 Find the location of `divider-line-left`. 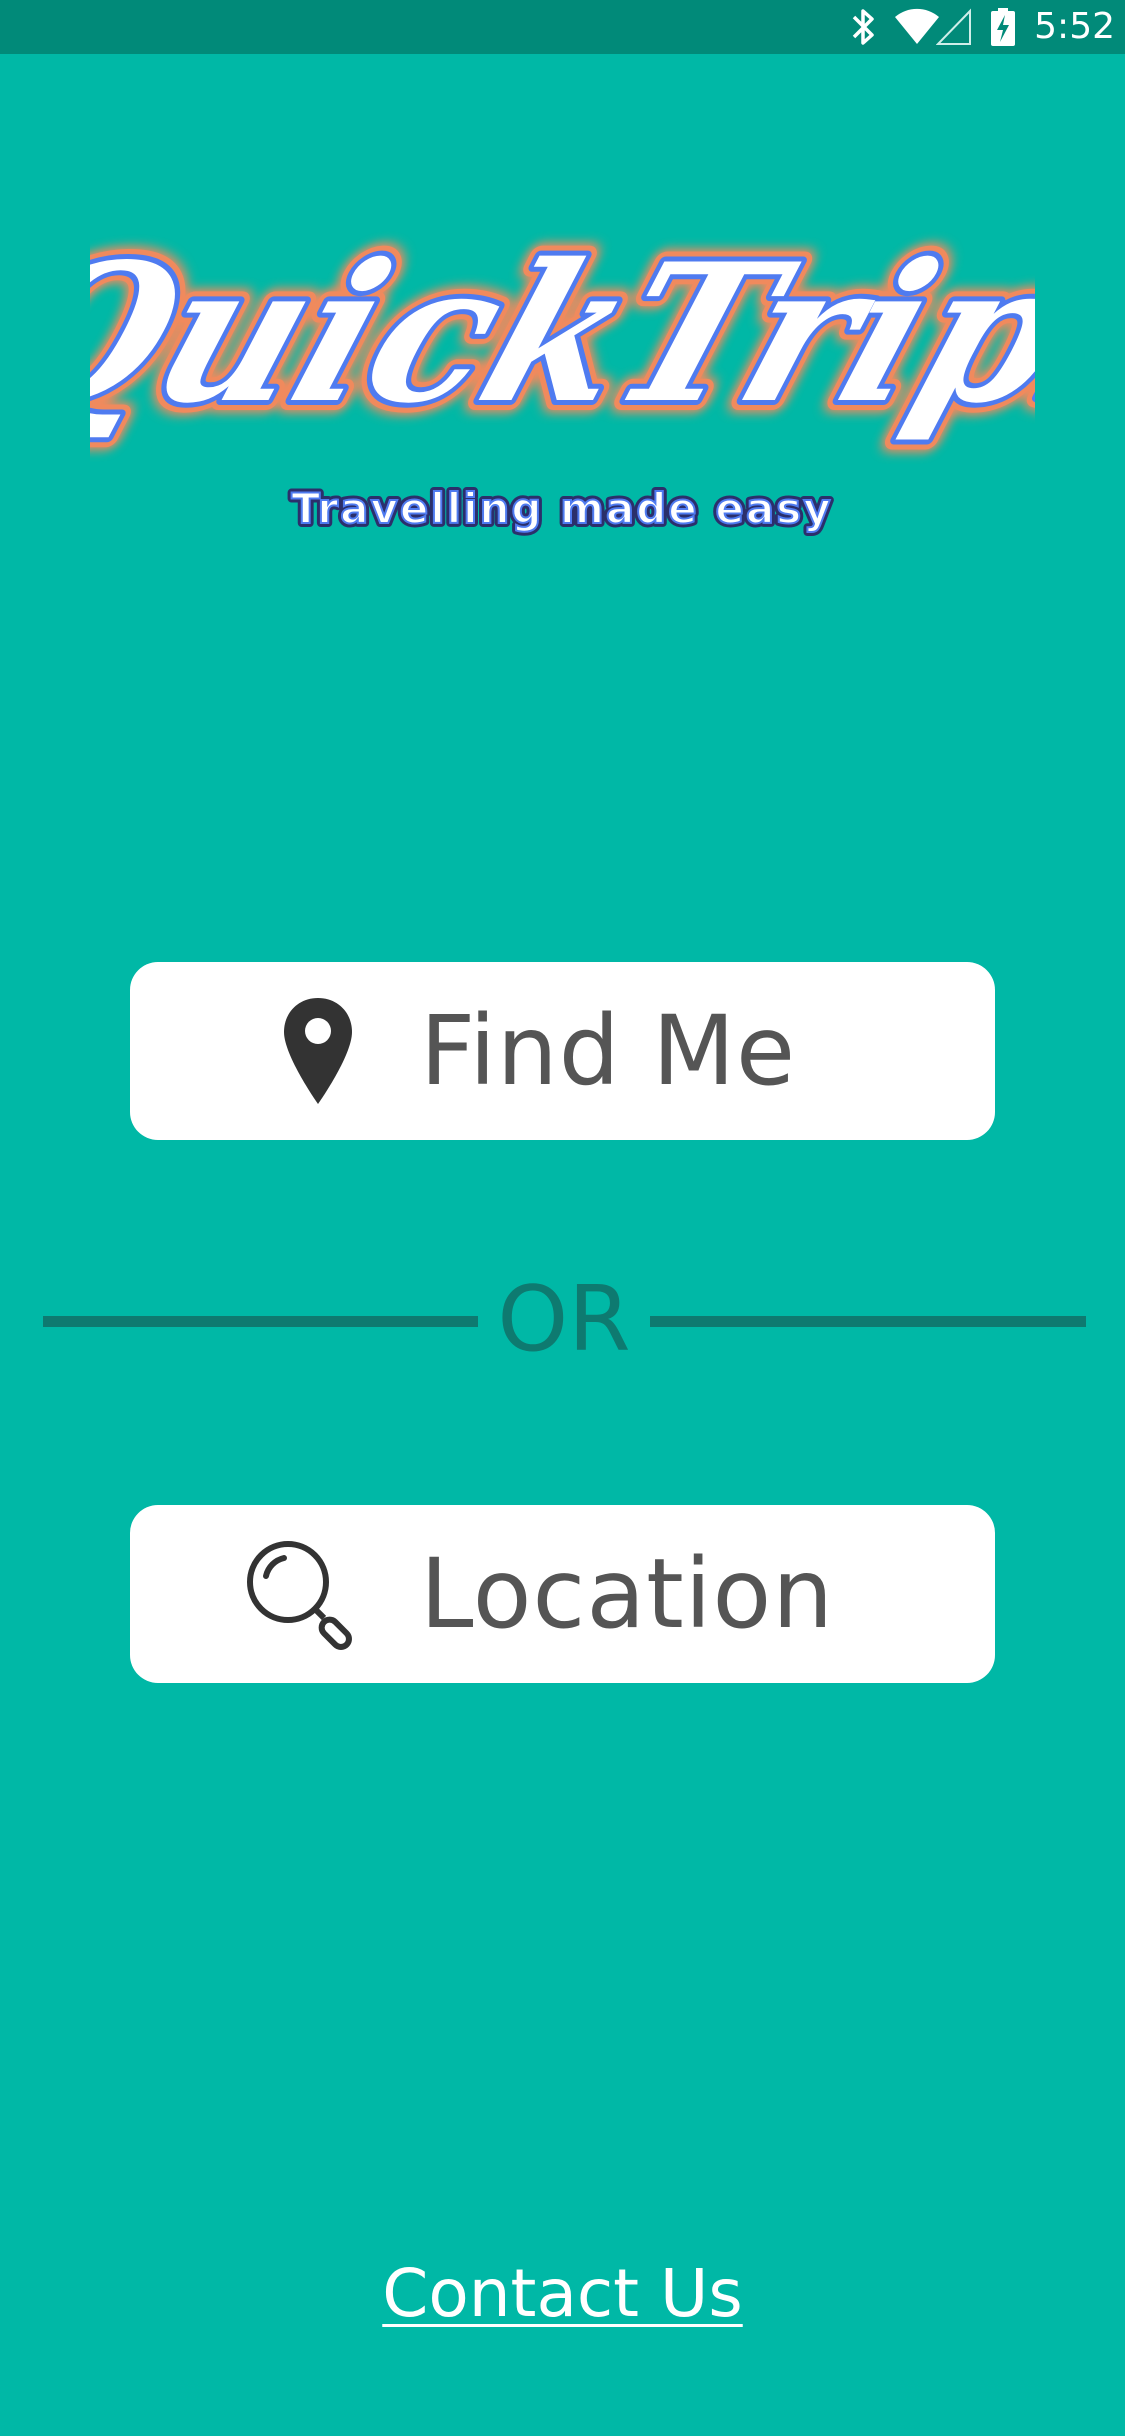

divider-line-left is located at coordinates (260, 1321).